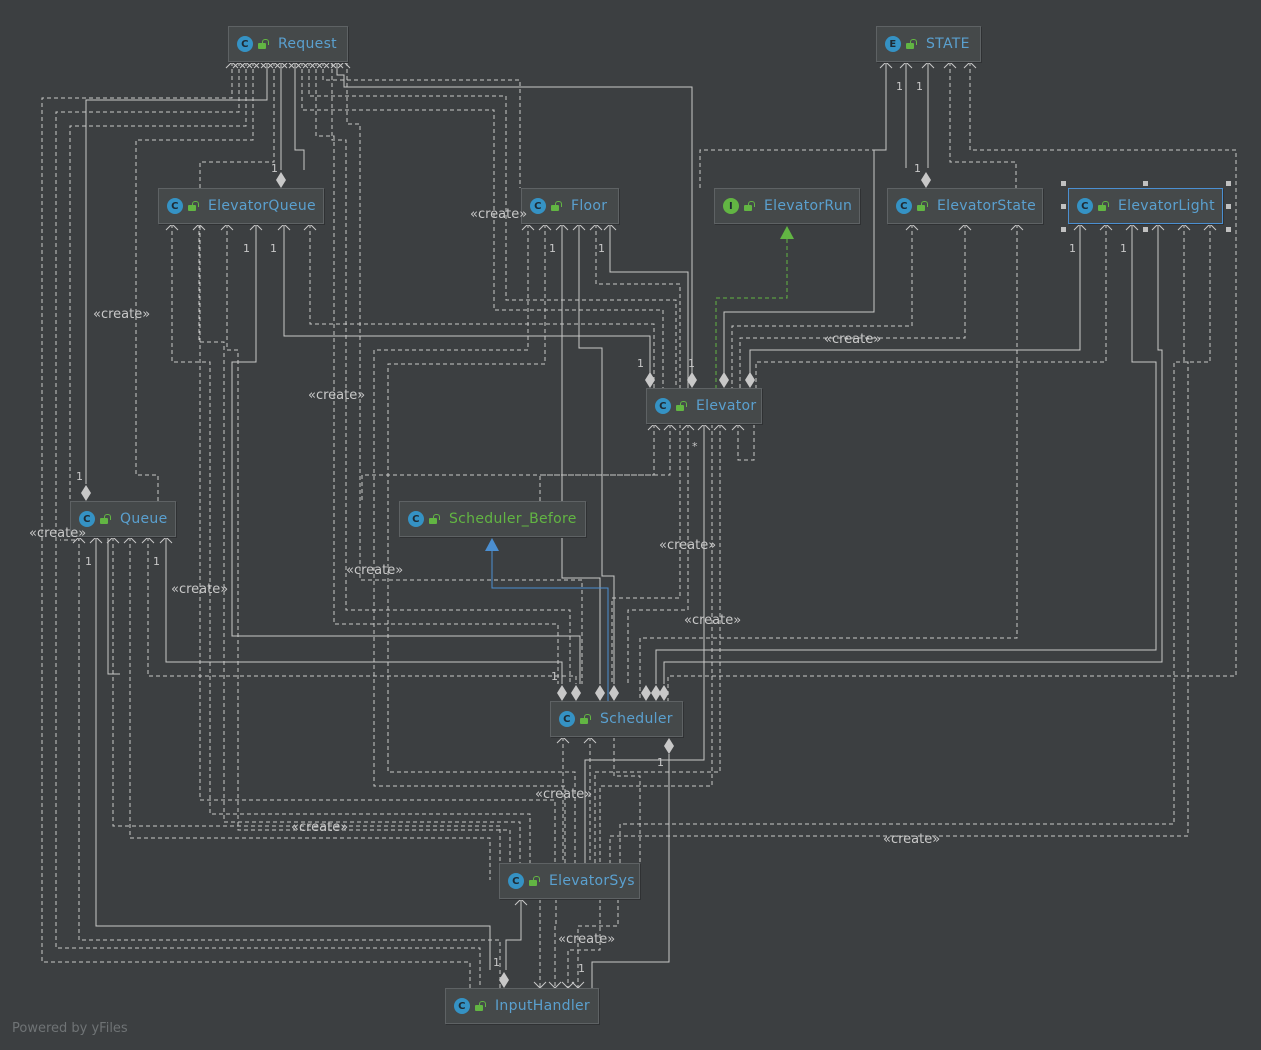 The width and height of the screenshot is (1261, 1050). What do you see at coordinates (262, 206) in the screenshot?
I see `class-name: ElevatorQueue` at bounding box center [262, 206].